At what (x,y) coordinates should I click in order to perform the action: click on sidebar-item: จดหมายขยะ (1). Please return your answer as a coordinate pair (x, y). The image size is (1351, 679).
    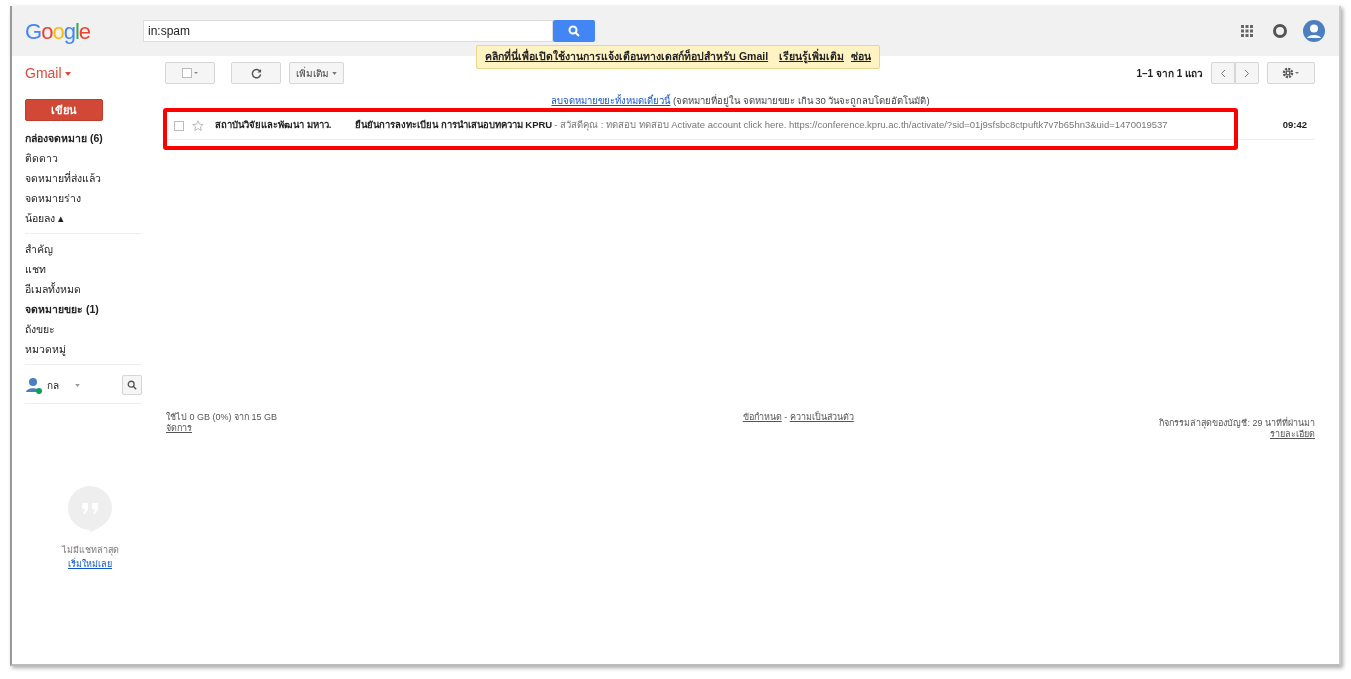
    Looking at the image, I should click on (83, 310).